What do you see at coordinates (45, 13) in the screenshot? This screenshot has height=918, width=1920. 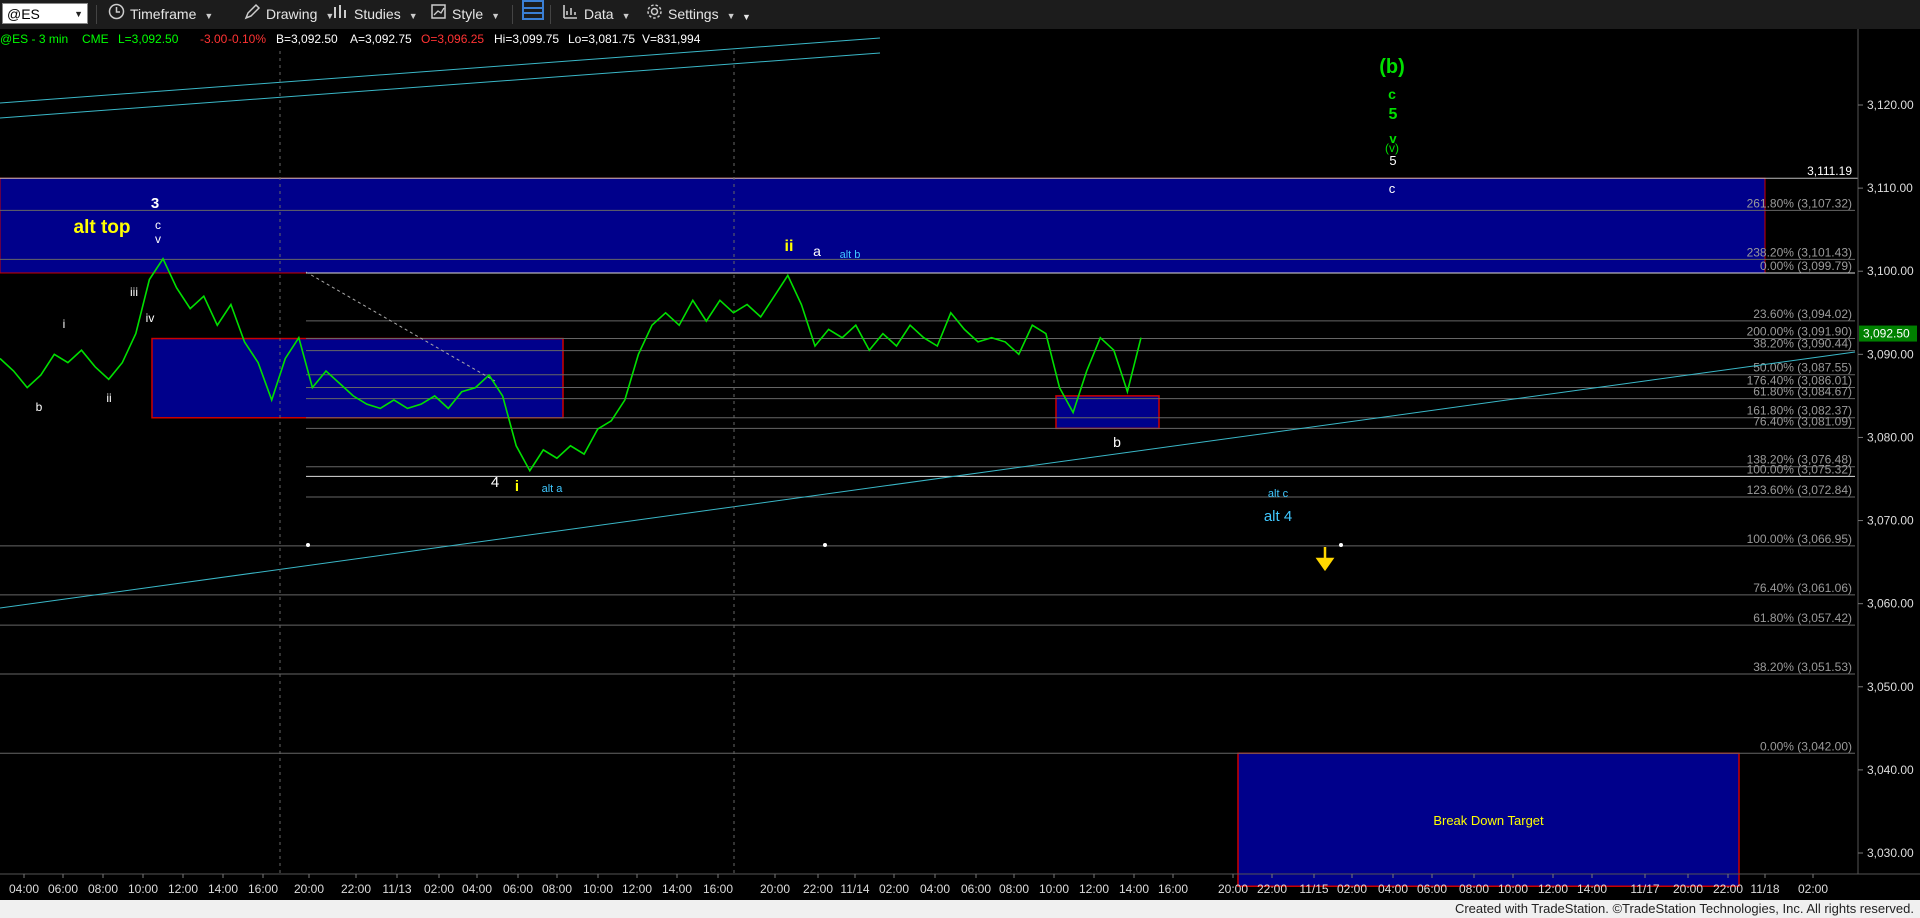 I see `symbol-input: @ES ▼` at bounding box center [45, 13].